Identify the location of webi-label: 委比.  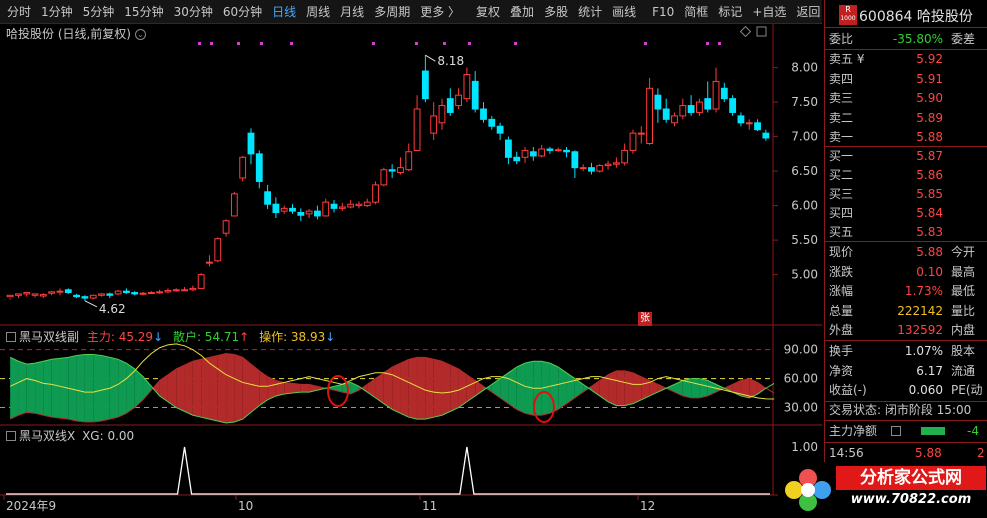
(841, 39).